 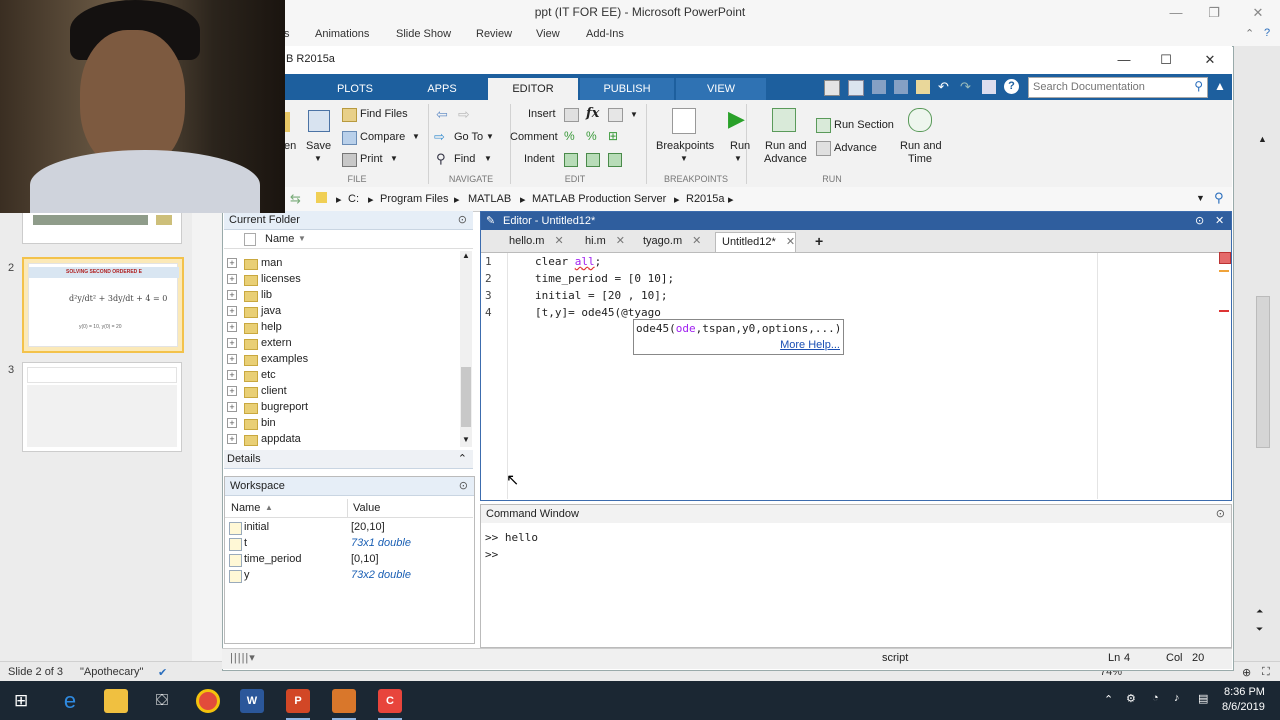 I want to click on ppt-zoom-in-icon: ⊕, so click(x=1246, y=672).